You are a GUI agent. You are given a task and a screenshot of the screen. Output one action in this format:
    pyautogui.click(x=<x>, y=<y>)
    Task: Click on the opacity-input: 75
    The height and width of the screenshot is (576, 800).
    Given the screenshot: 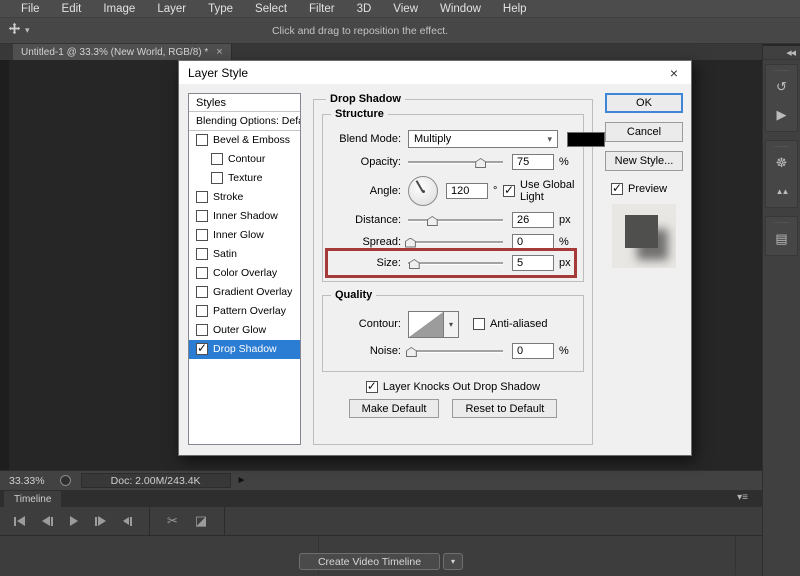 What is the action you would take?
    pyautogui.click(x=533, y=162)
    